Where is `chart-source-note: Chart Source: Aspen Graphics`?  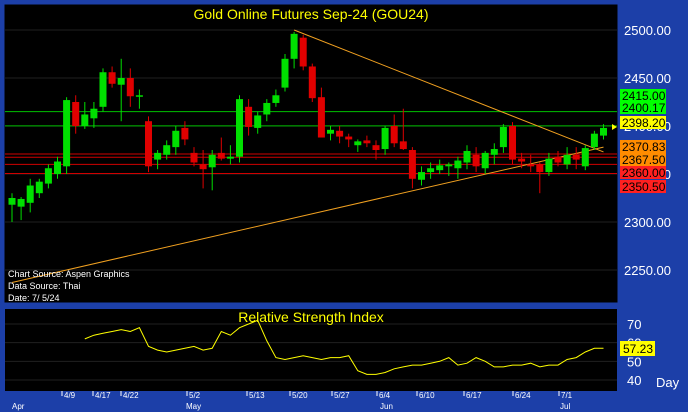 chart-source-note: Chart Source: Aspen Graphics is located at coordinates (69, 274).